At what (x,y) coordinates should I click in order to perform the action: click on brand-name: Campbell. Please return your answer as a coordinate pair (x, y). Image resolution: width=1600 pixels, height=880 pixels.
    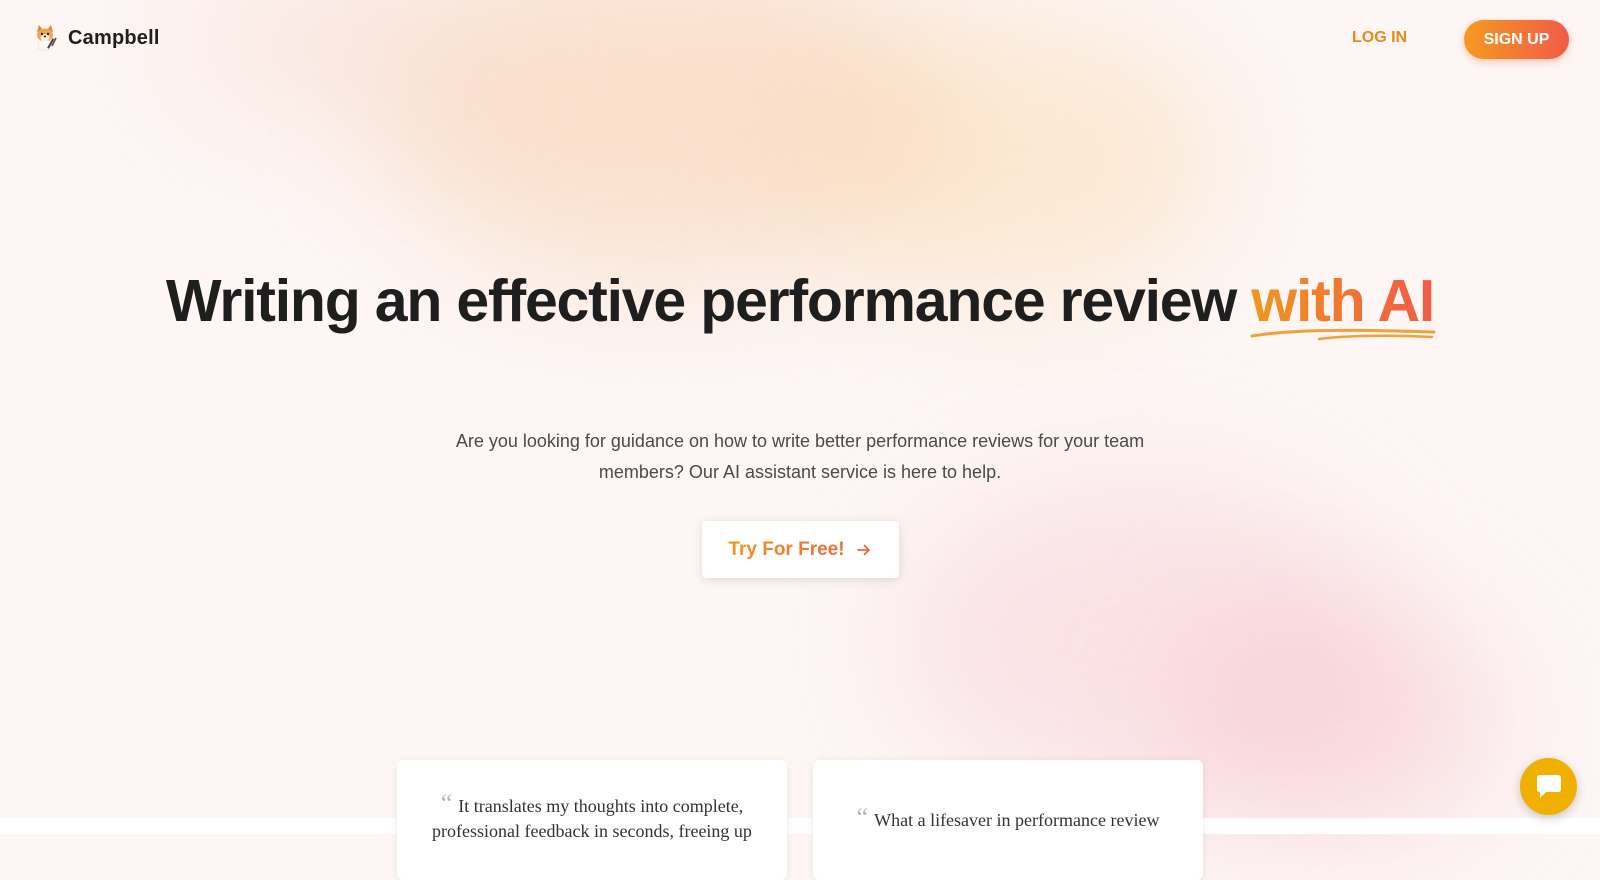
    Looking at the image, I should click on (114, 37).